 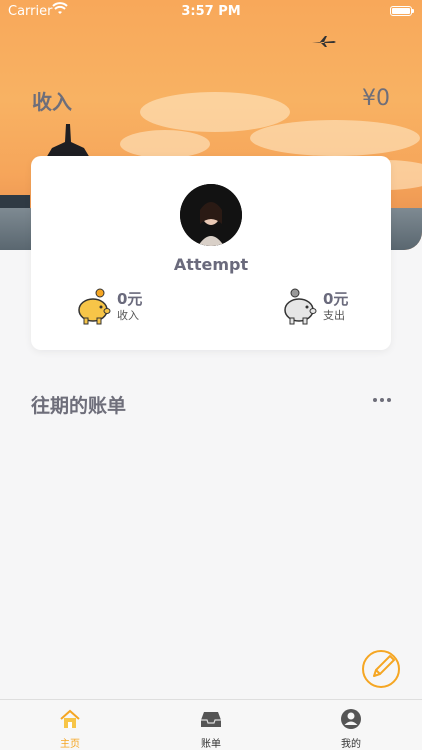 I want to click on tab-bills: 账单, so click(x=211, y=725).